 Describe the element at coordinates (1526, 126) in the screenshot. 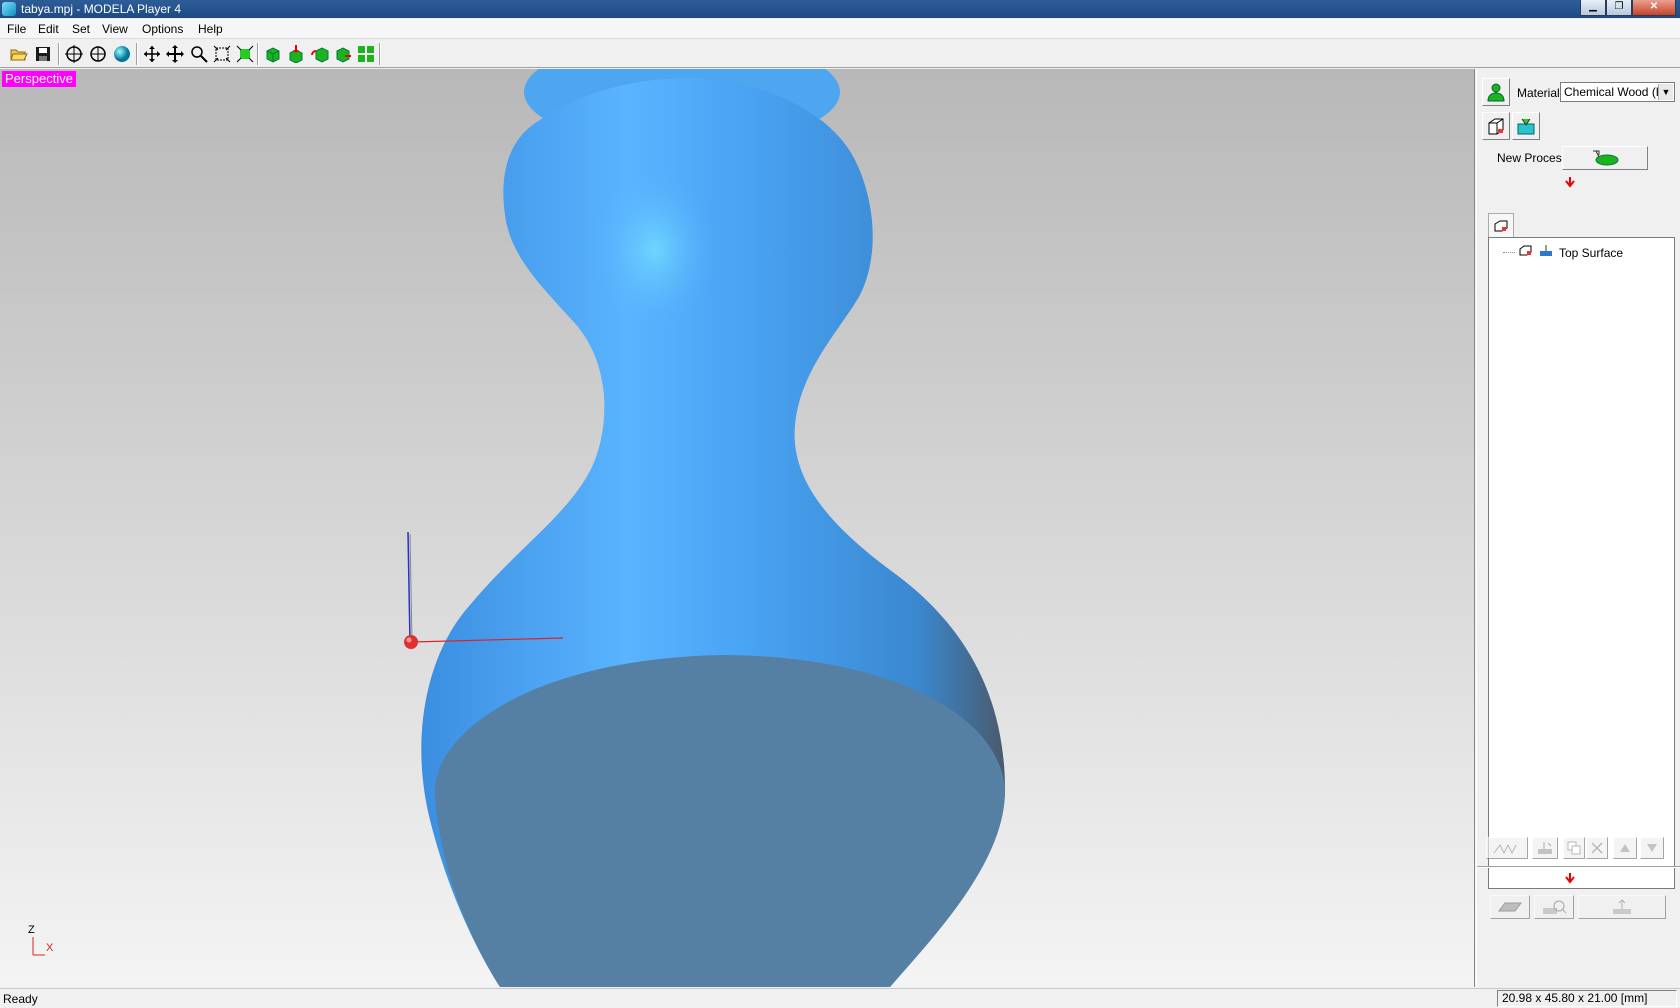

I see `material-setup-icon` at that location.